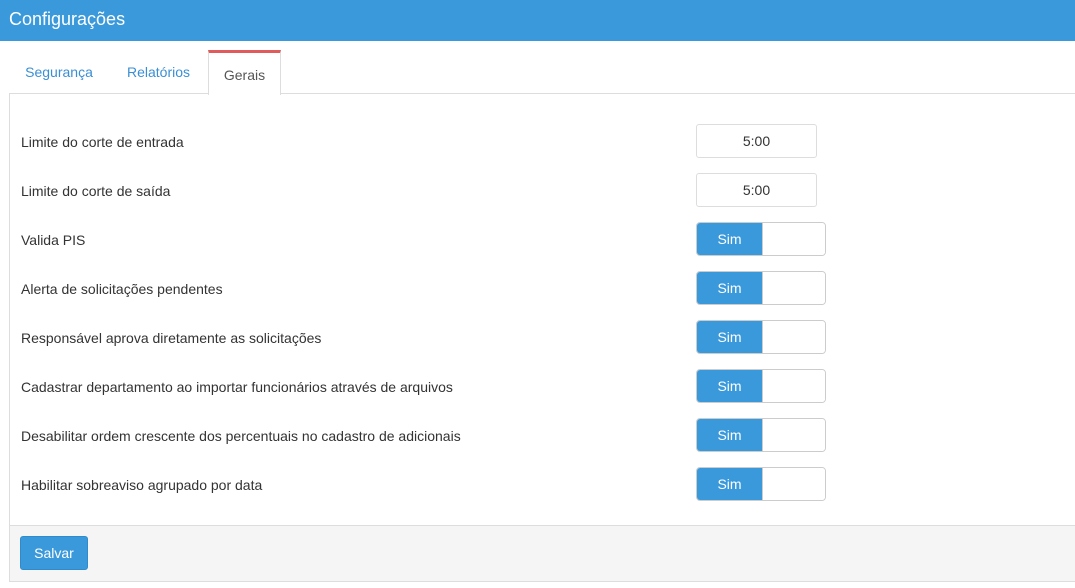  I want to click on corte-entrada-label: Limite do corte de entrada, so click(102, 142).